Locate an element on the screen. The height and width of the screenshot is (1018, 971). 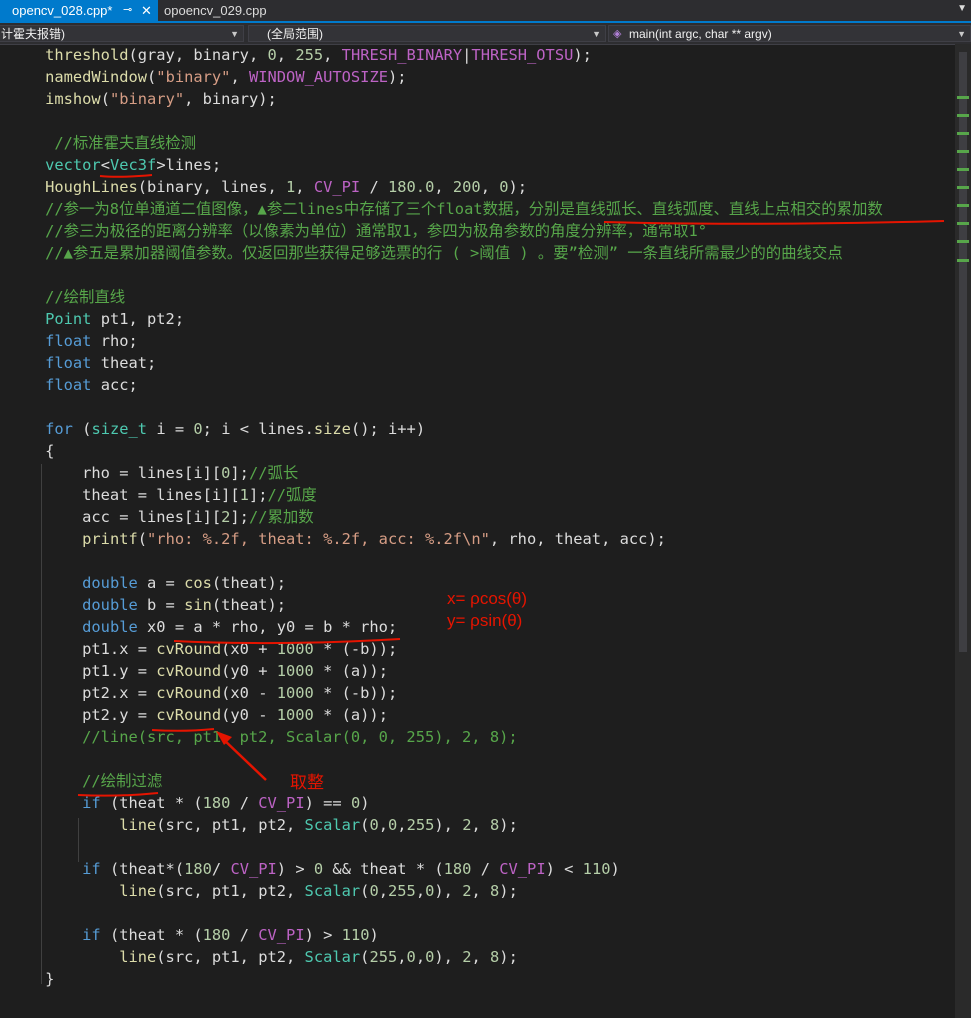
code-token: / is located at coordinates (374, 187).